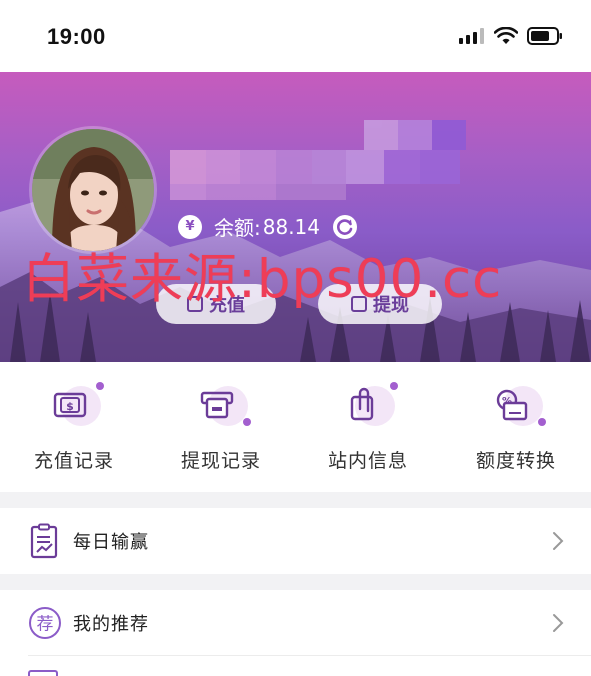  Describe the element at coordinates (237, 228) in the screenshot. I see `balance-label: 余额:` at that location.